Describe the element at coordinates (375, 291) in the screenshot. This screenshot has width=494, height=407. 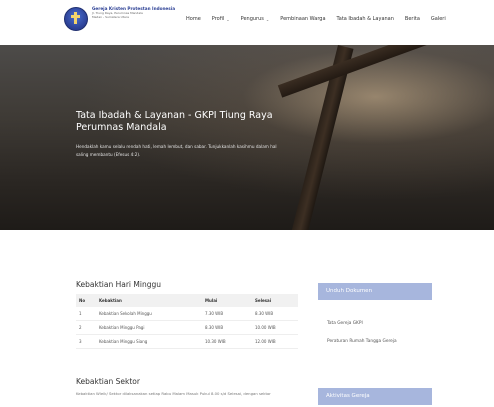
I see `unduh-dokumen-header: Unduh Dokumen` at that location.